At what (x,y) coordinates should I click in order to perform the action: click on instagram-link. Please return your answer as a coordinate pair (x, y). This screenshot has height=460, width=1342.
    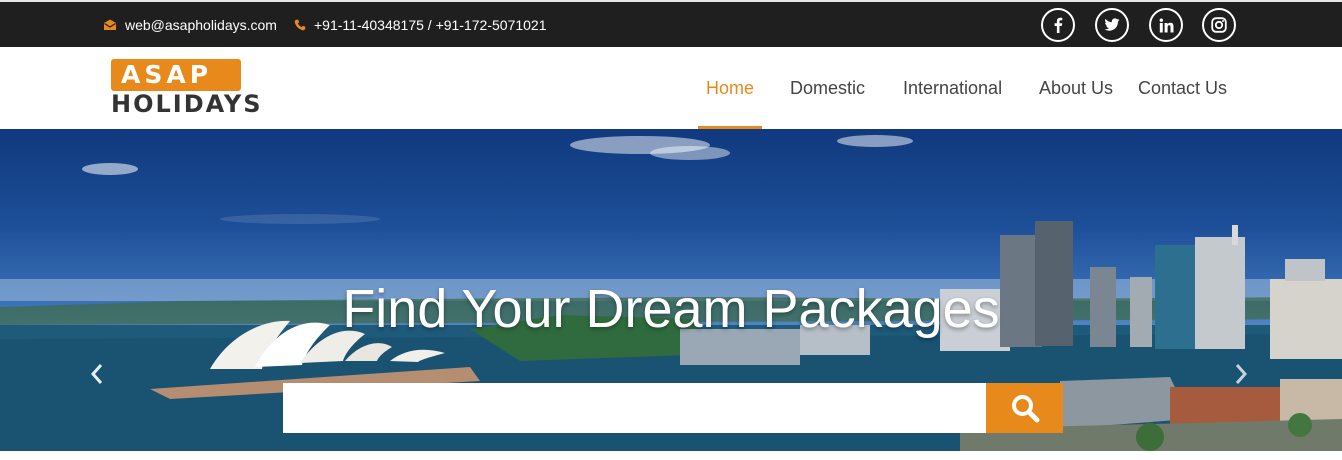
    Looking at the image, I should click on (1219, 25).